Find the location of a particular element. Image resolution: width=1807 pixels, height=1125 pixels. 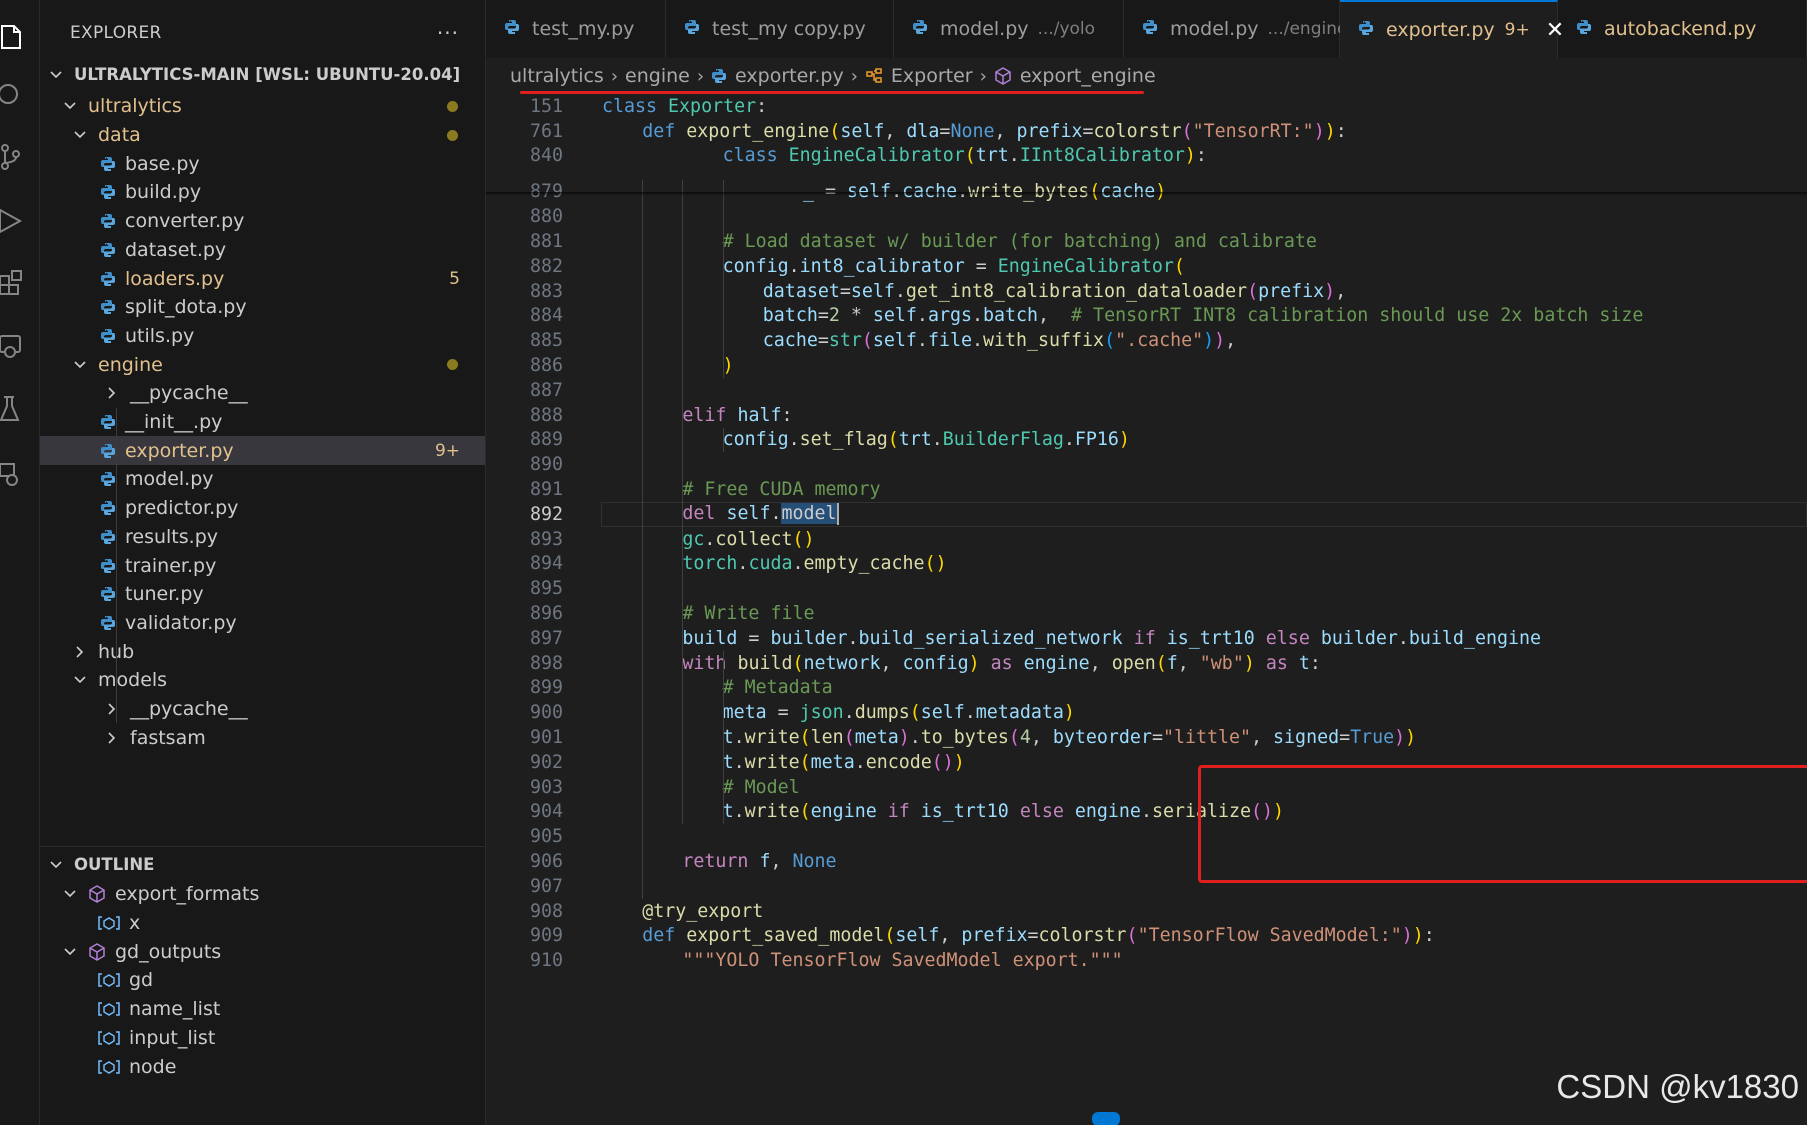

code-line: 151 class Exporter: is located at coordinates (1146, 106).